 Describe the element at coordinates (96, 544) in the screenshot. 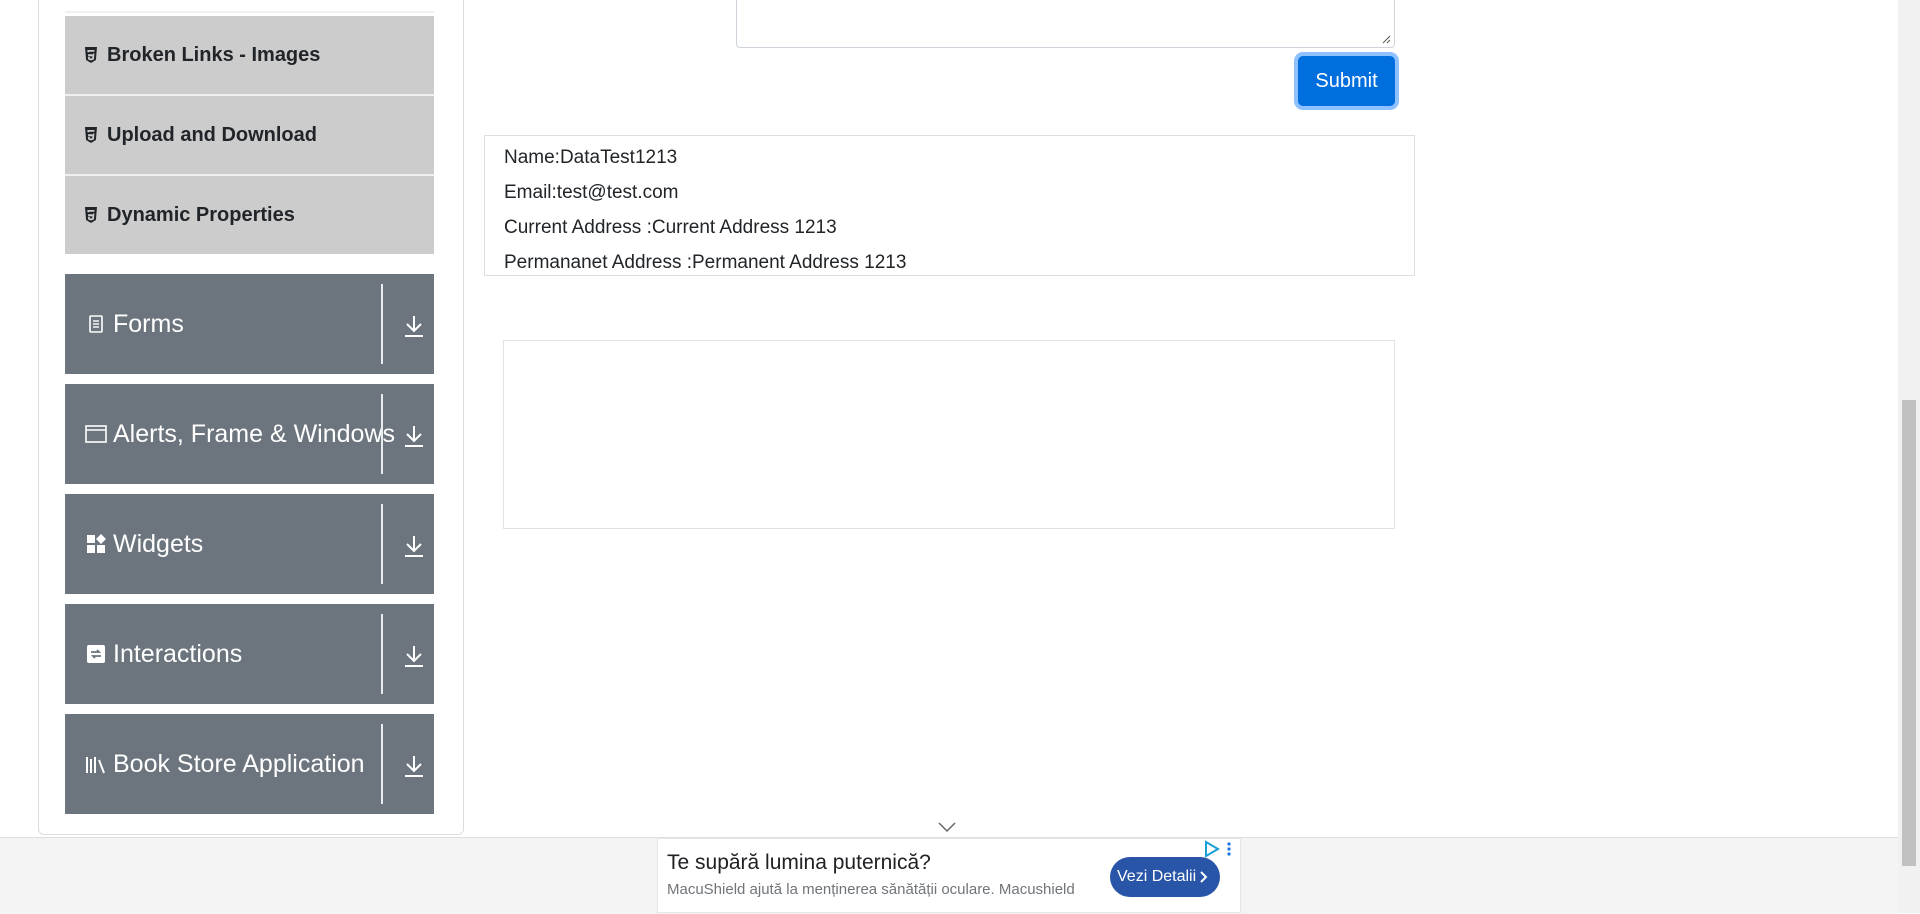

I see `widgets-icon` at that location.